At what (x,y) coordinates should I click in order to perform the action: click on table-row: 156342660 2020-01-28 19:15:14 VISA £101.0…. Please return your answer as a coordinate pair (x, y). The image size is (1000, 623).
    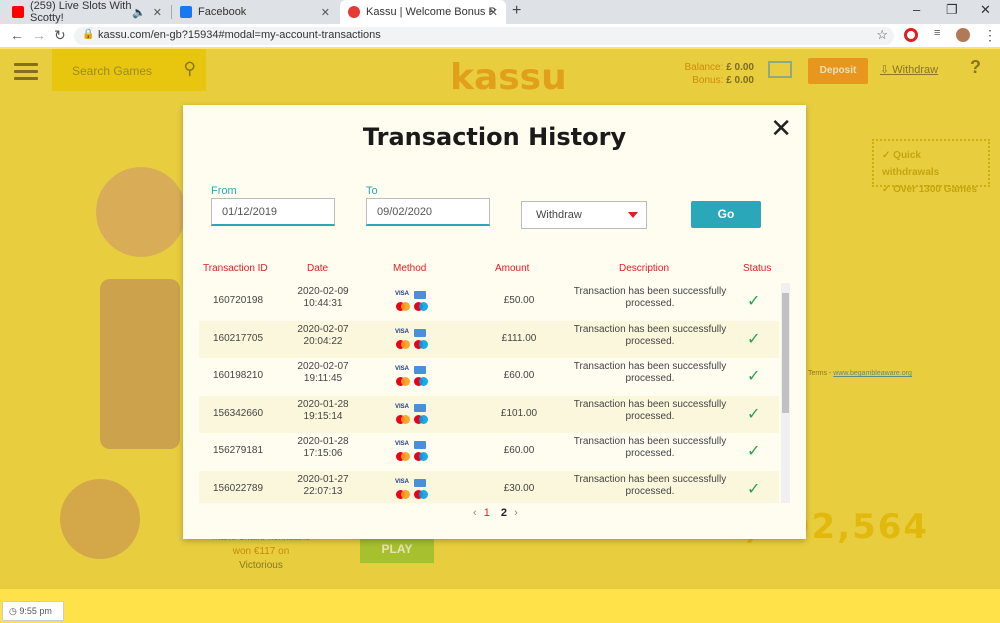
    Looking at the image, I should click on (489, 414).